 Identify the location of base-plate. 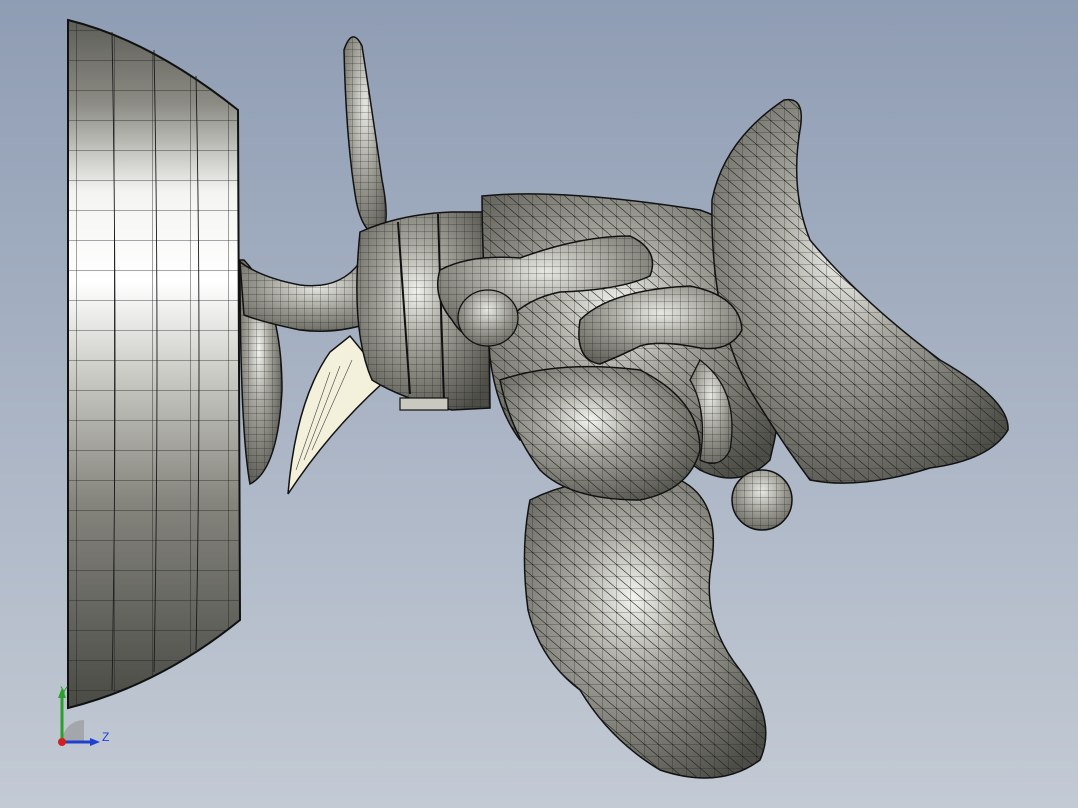
(154, 364).